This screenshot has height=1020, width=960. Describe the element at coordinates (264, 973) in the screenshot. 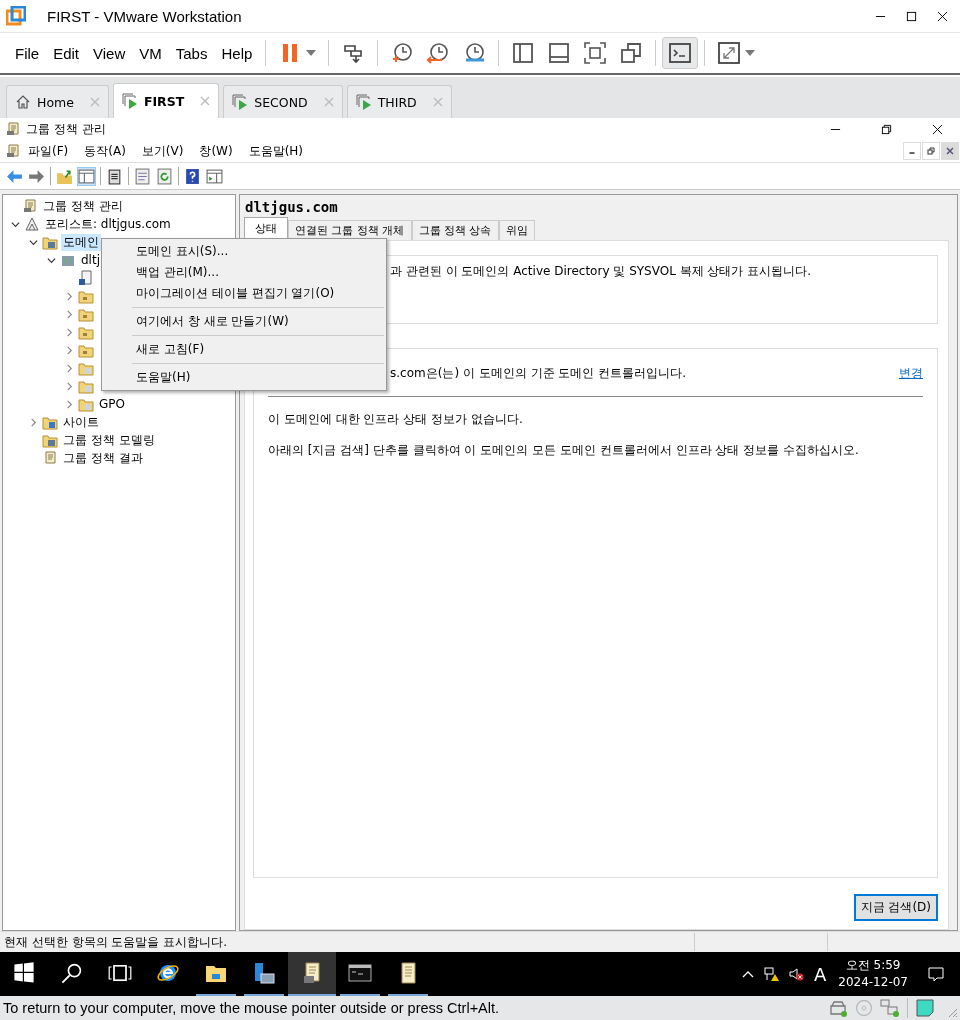

I see `server-toolbox-icon` at that location.